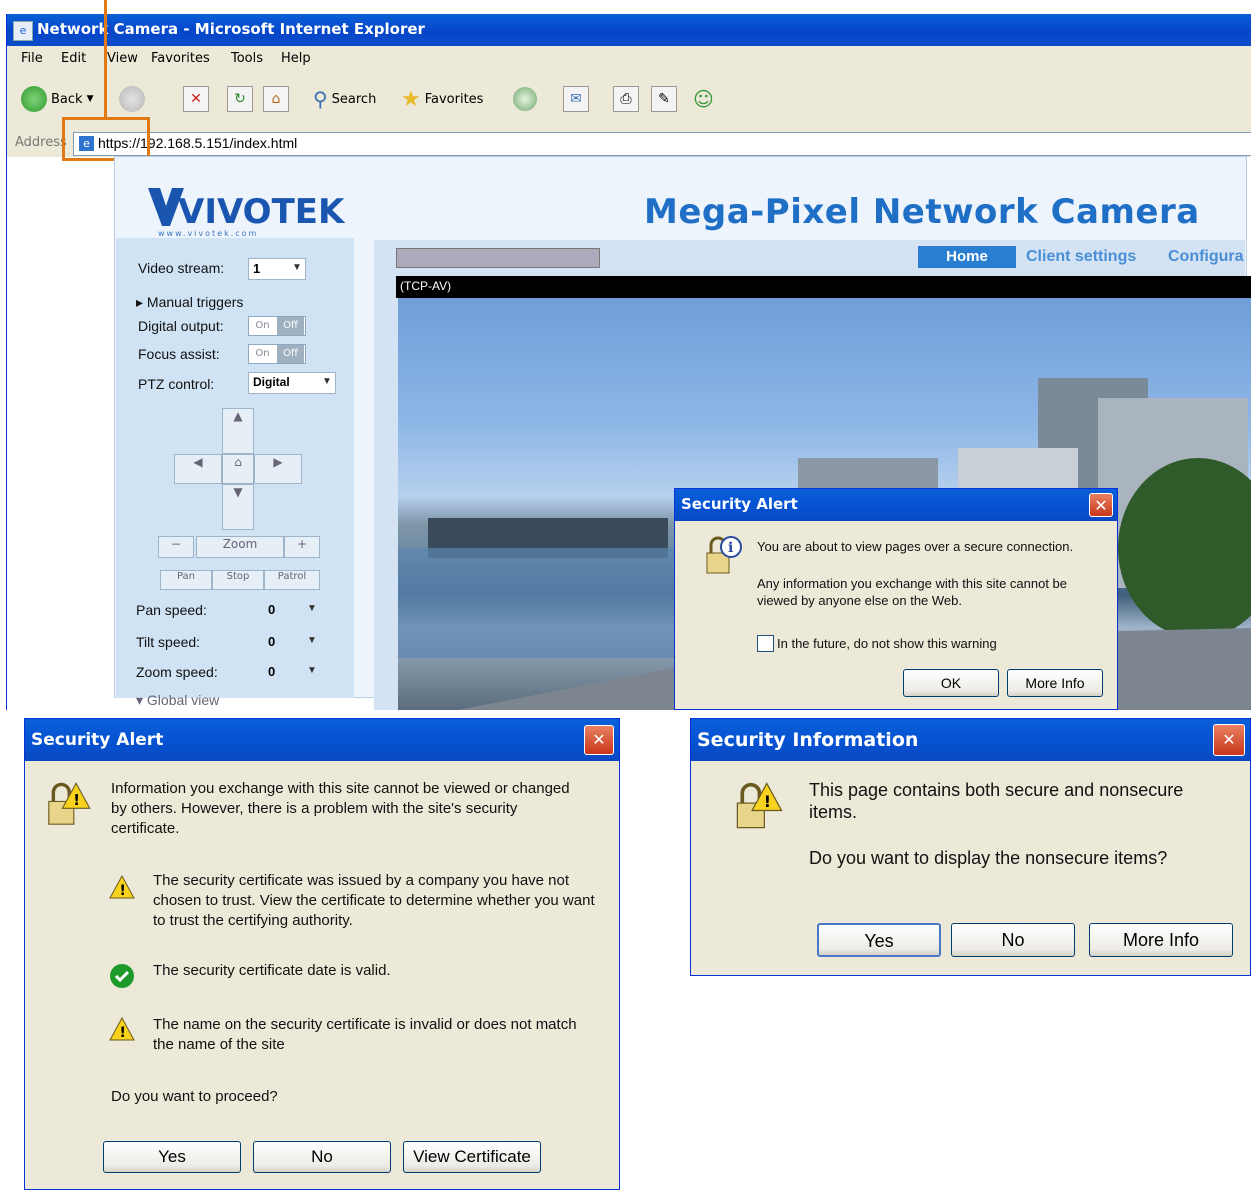 The width and height of the screenshot is (1251, 1190). I want to click on zoom-speed-label: Zoom speed:, so click(177, 672).